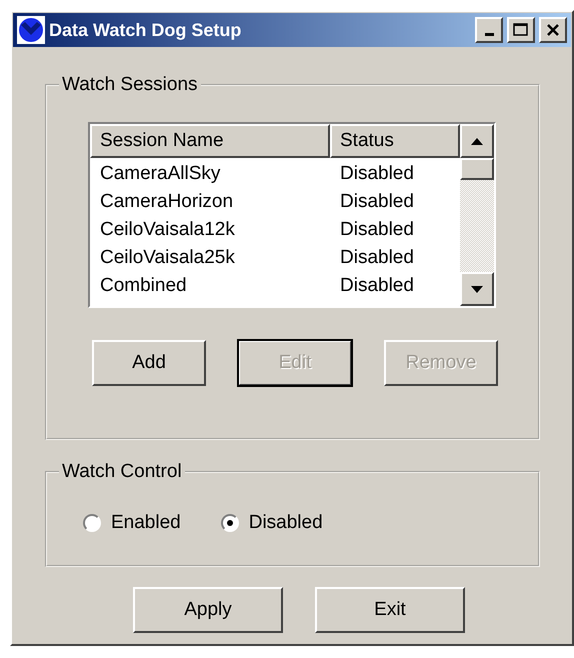 This screenshot has height=658, width=574. What do you see at coordinates (210, 141) in the screenshot?
I see `column-header: Session Name` at bounding box center [210, 141].